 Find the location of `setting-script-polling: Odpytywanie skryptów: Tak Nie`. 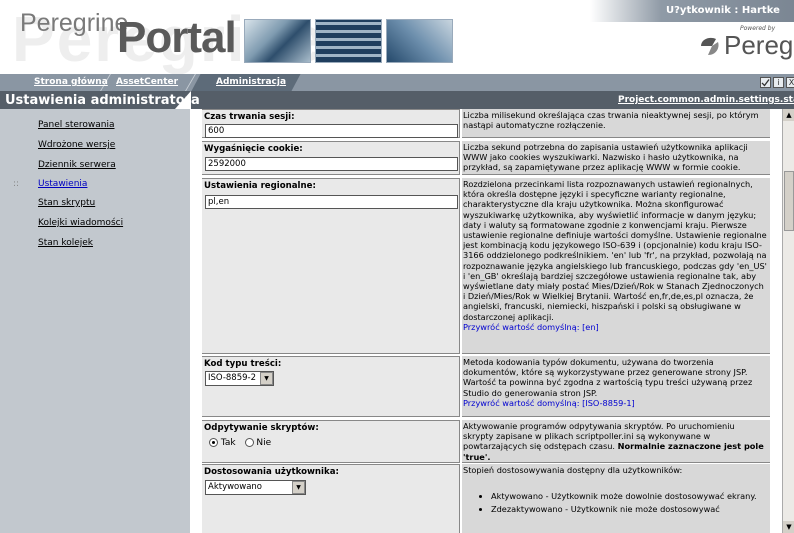

setting-script-polling: Odpytywanie skryptów: Tak Nie is located at coordinates (331, 441).